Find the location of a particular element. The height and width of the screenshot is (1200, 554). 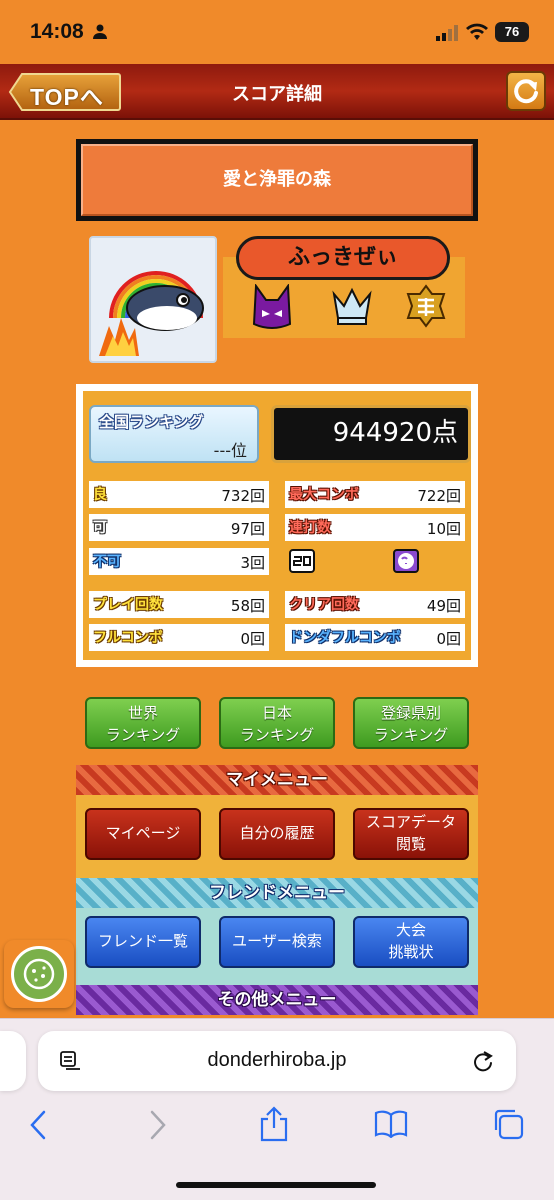

cookie-icon is located at coordinates (39, 974).